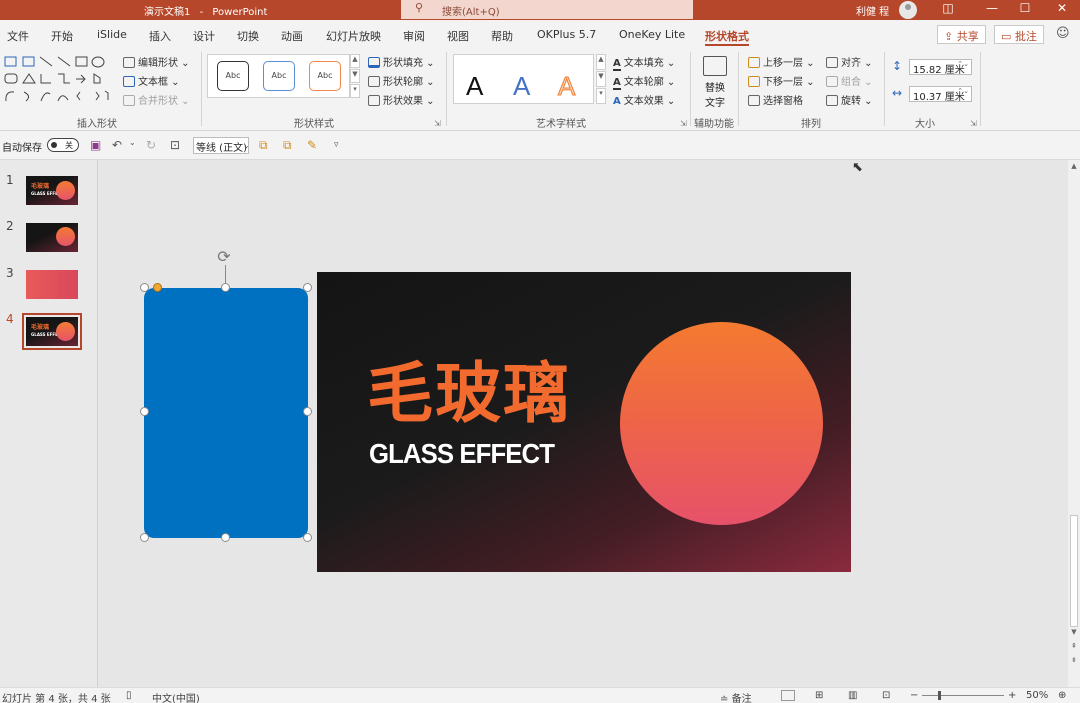 The height and width of the screenshot is (703, 1080). Describe the element at coordinates (1074, 646) in the screenshot. I see `previous-slide-icon: ⇞` at that location.